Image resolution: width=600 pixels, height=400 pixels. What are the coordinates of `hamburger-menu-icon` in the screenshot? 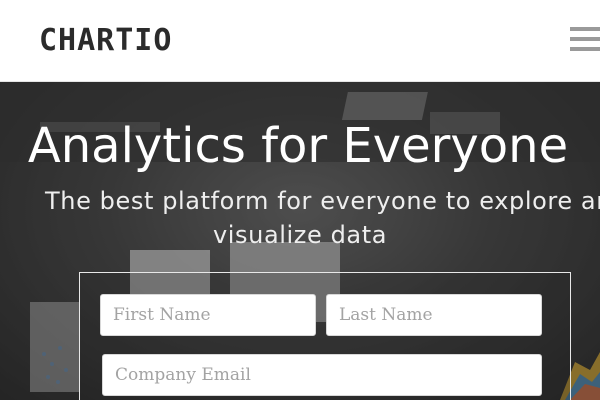 It's located at (585, 40).